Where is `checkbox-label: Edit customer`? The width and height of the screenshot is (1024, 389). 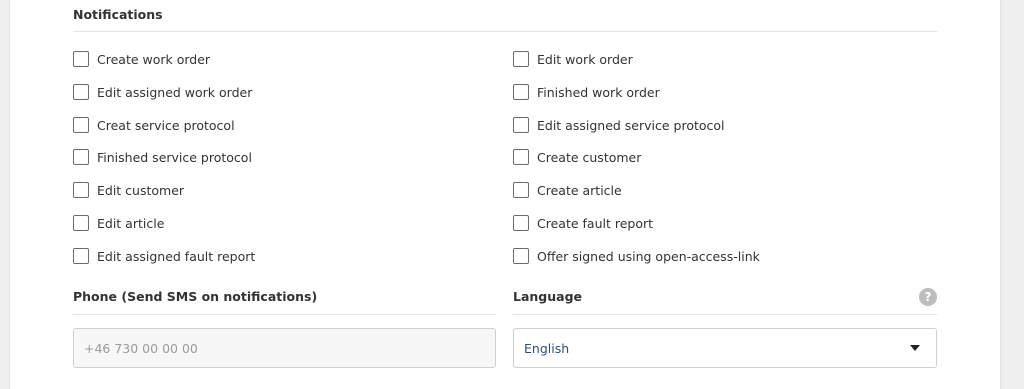
checkbox-label: Edit customer is located at coordinates (141, 190).